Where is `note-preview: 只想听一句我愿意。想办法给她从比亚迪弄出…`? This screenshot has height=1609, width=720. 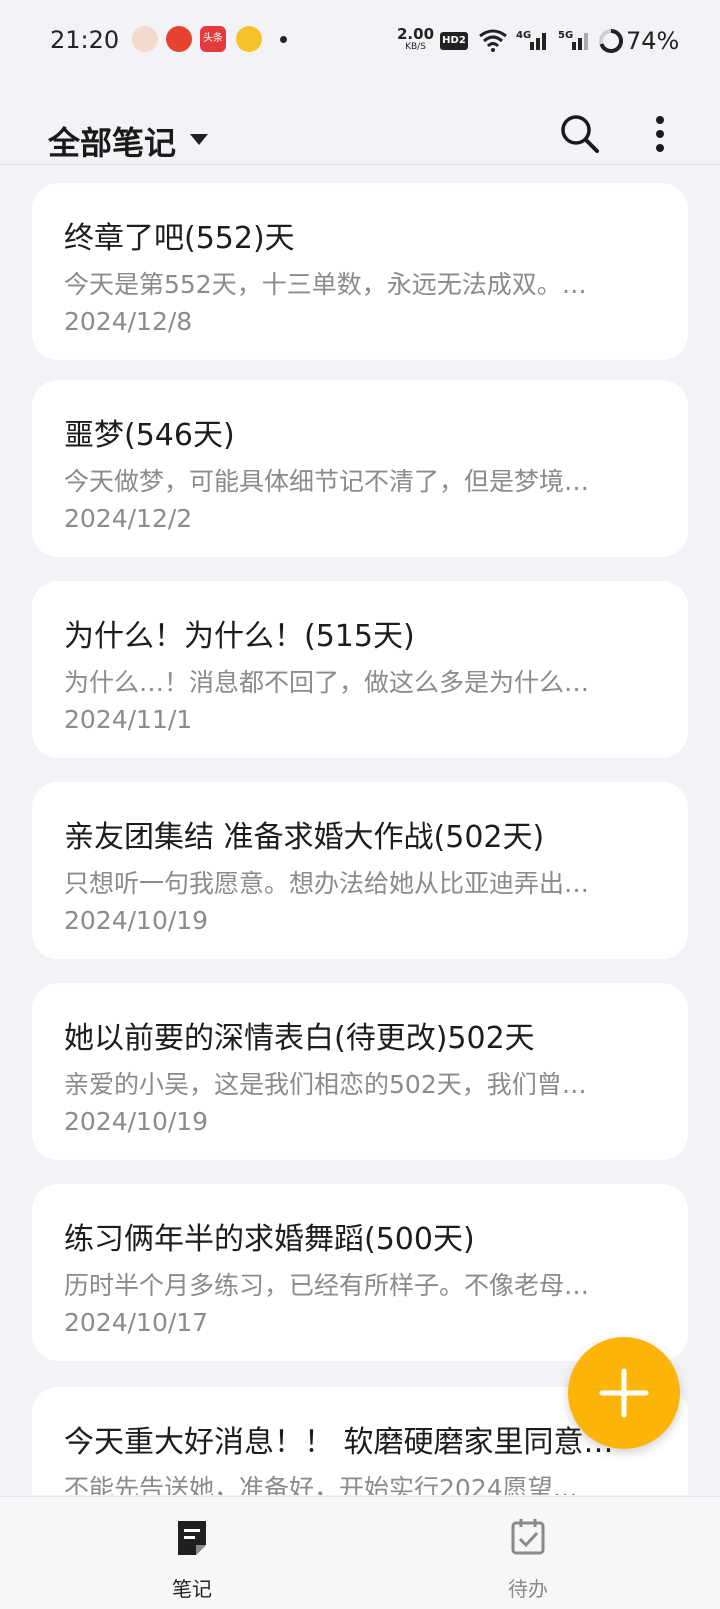
note-preview: 只想听一句我愿意。想办法给她从比亚迪弄出… is located at coordinates (327, 883).